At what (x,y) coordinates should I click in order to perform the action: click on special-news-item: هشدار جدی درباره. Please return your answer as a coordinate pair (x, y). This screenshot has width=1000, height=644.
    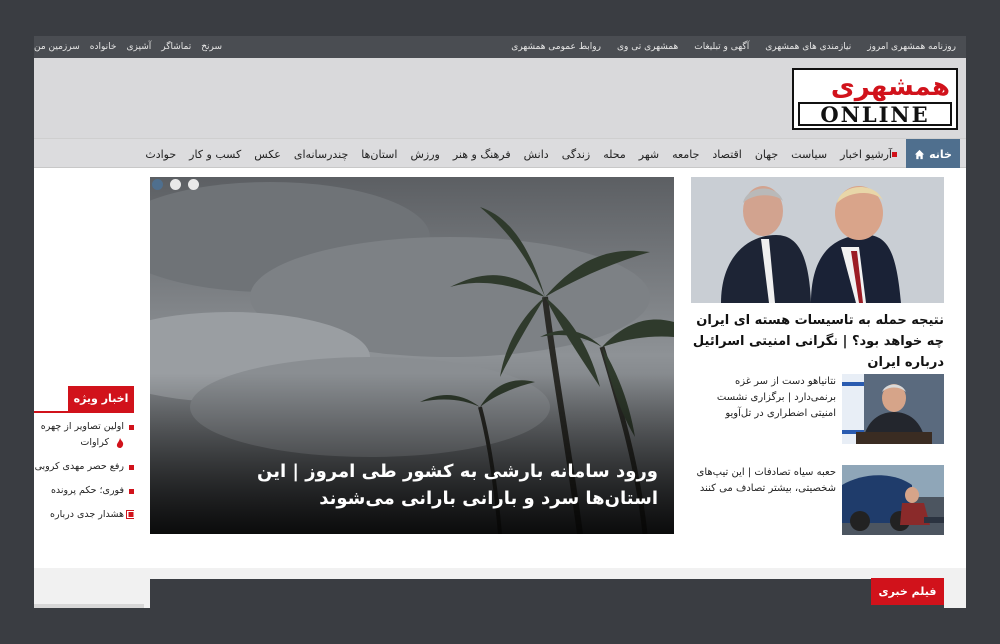
    Looking at the image, I should click on (84, 515).